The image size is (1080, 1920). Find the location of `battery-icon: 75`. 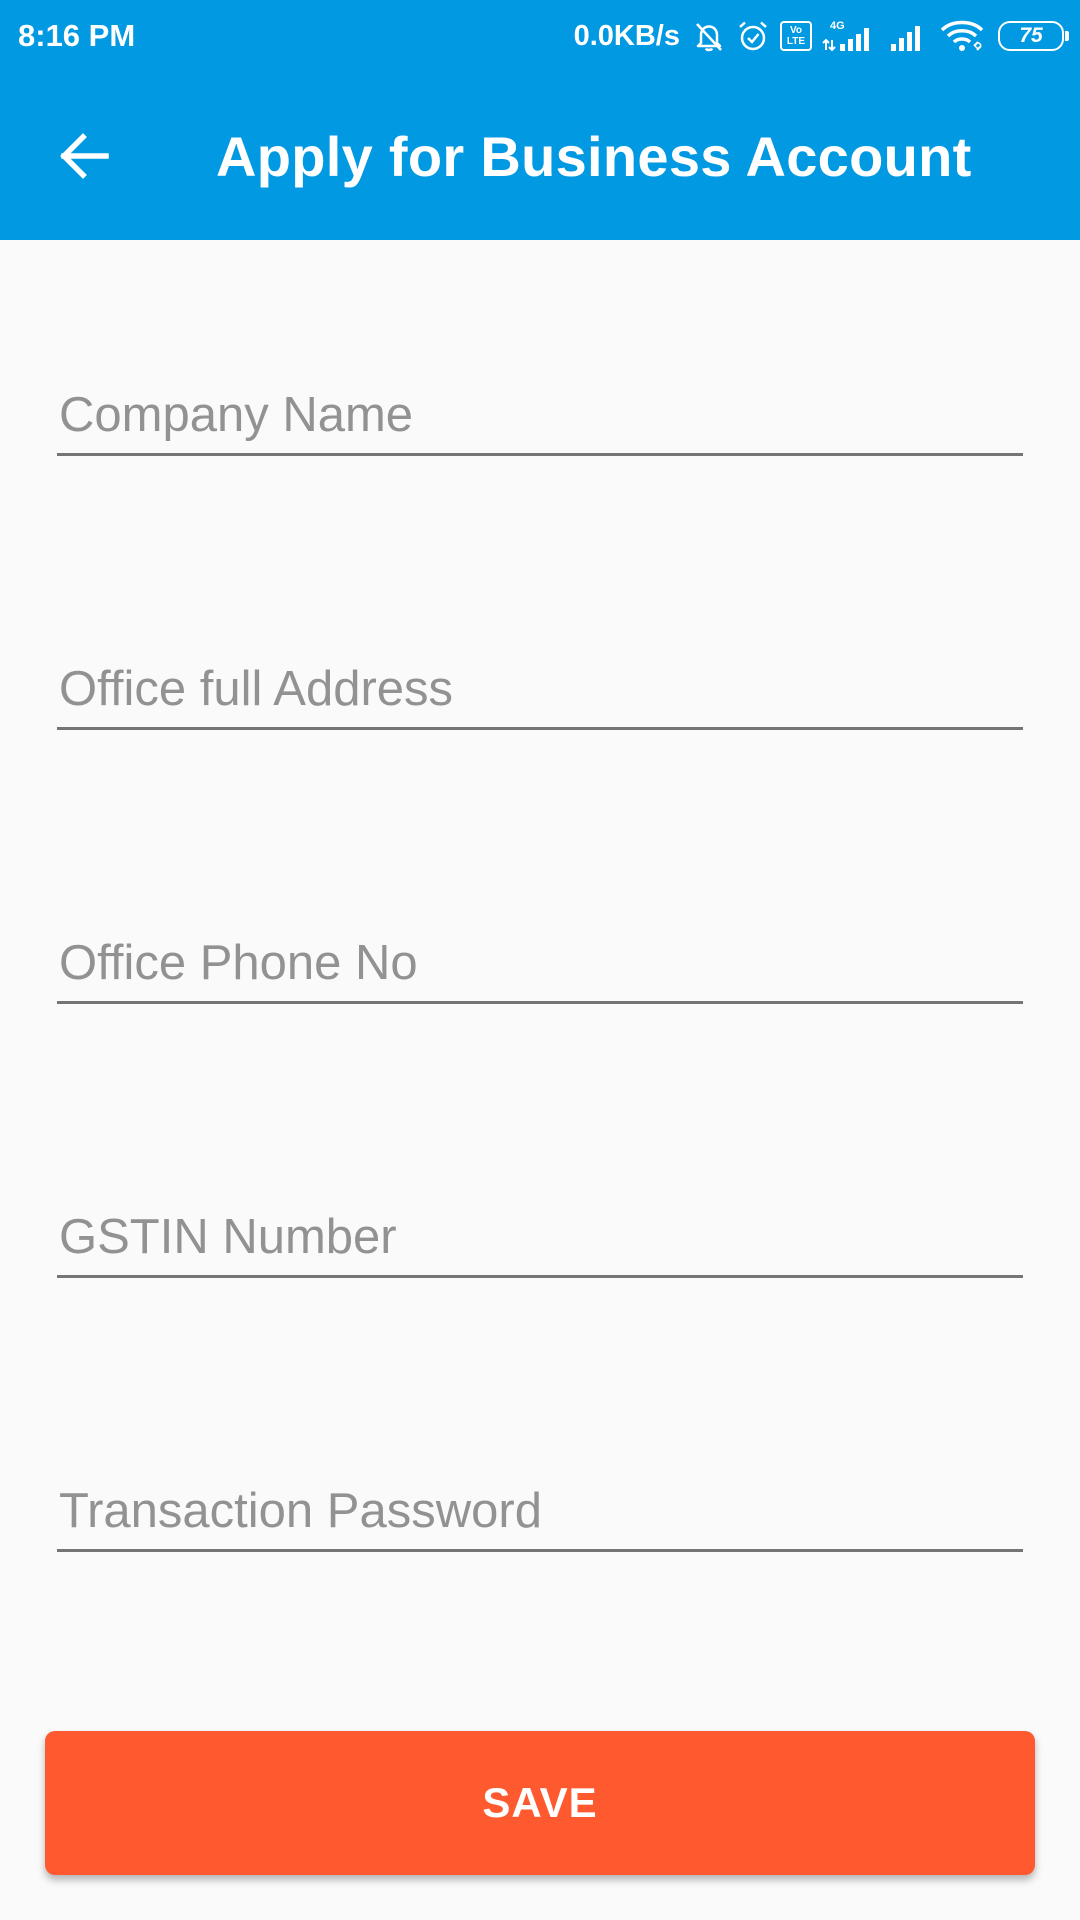

battery-icon: 75 is located at coordinates (1033, 36).